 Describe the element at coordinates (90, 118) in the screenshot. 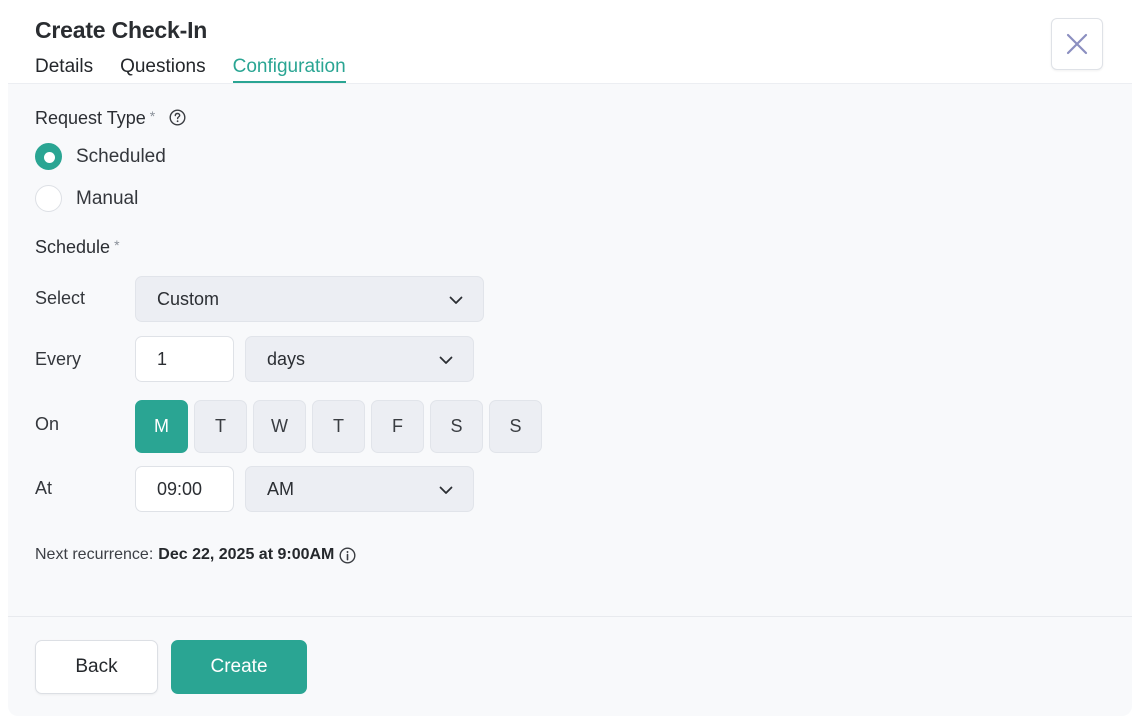

I see `request-type-label-text: Request Type` at that location.